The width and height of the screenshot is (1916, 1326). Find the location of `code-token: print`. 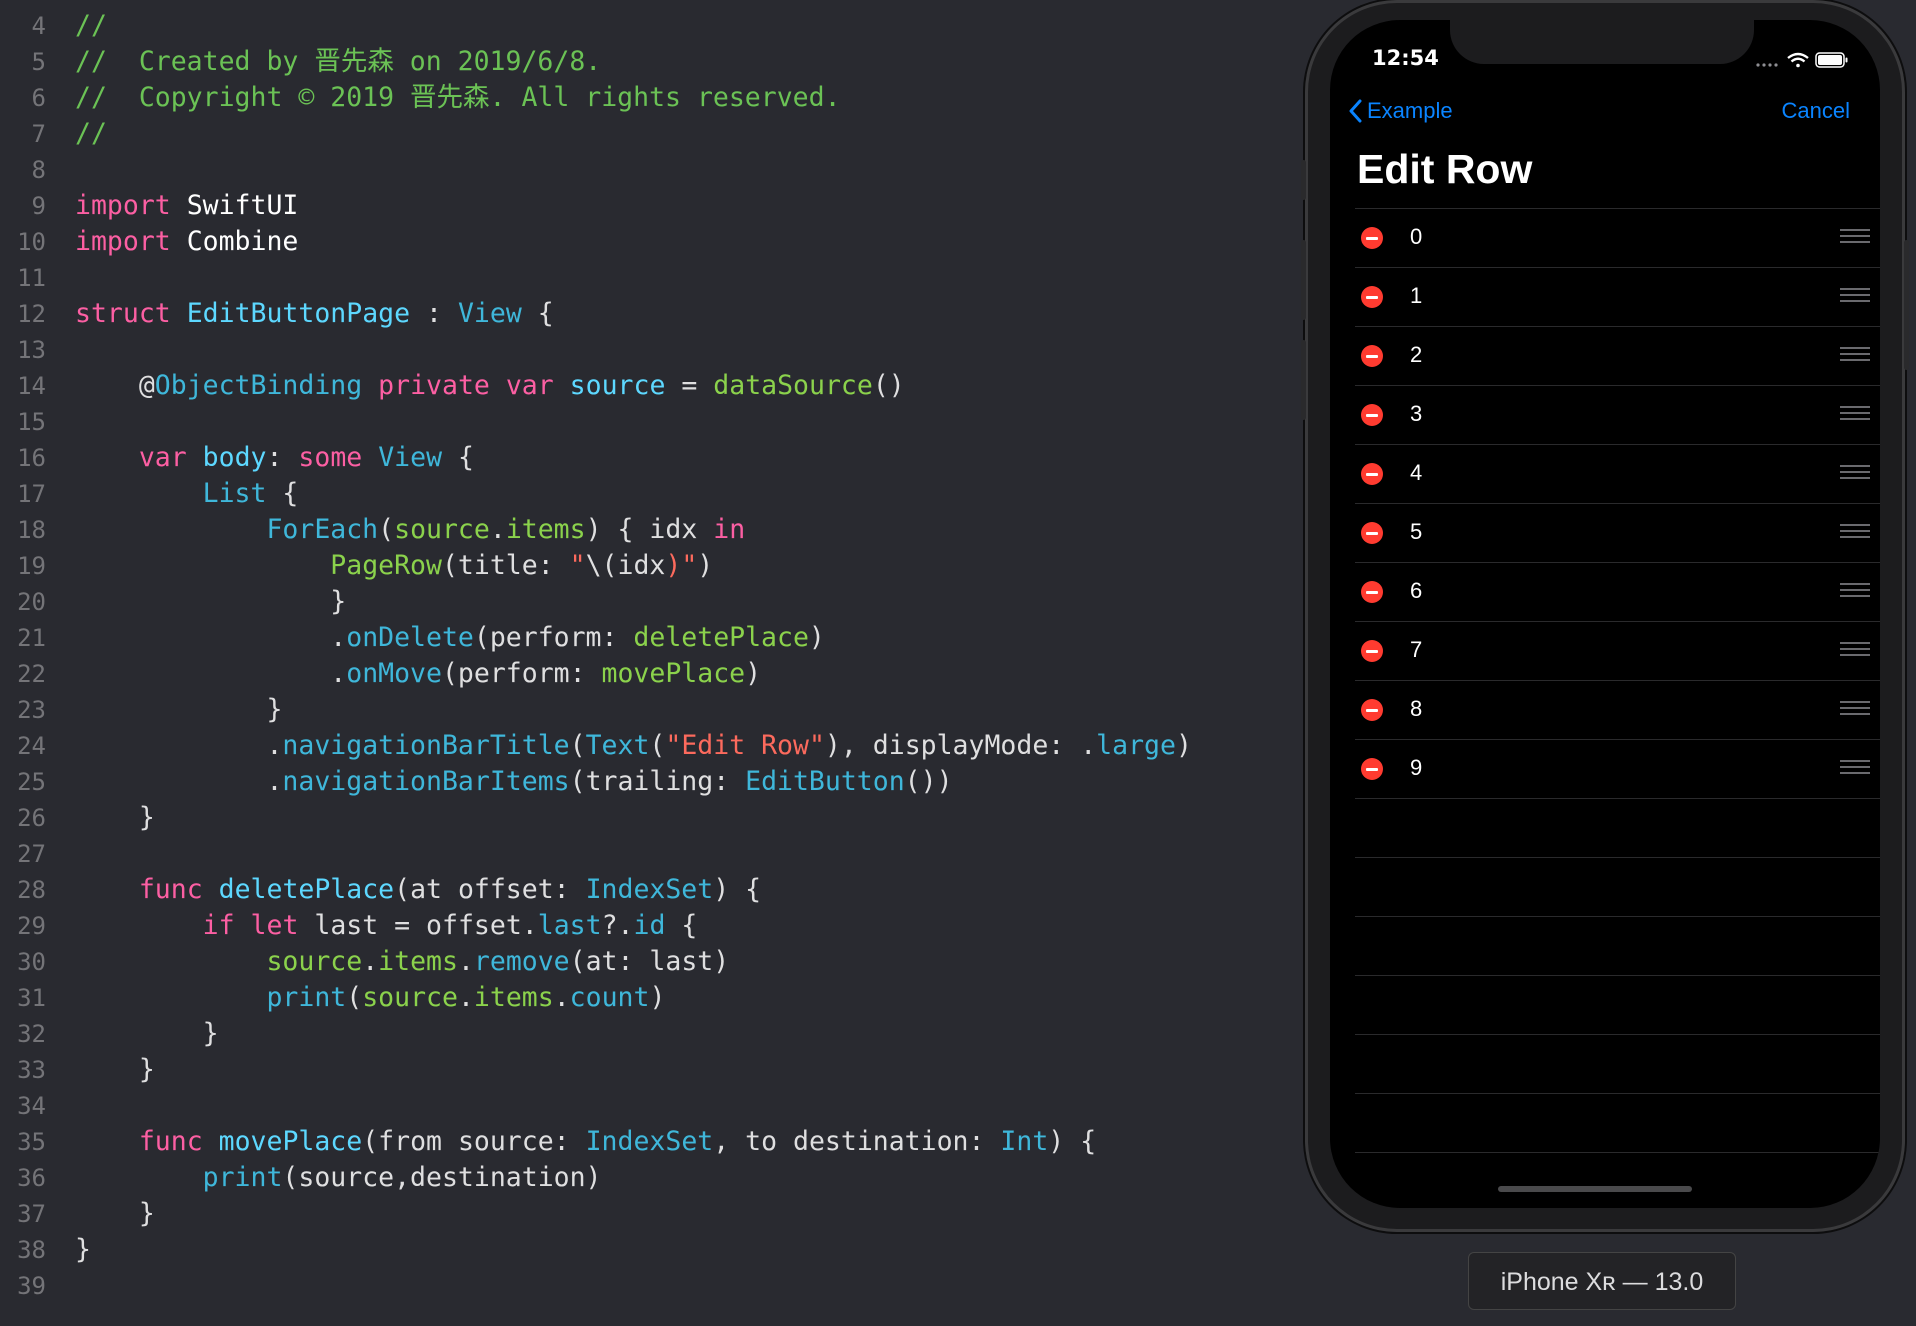

code-token: print is located at coordinates (306, 997).